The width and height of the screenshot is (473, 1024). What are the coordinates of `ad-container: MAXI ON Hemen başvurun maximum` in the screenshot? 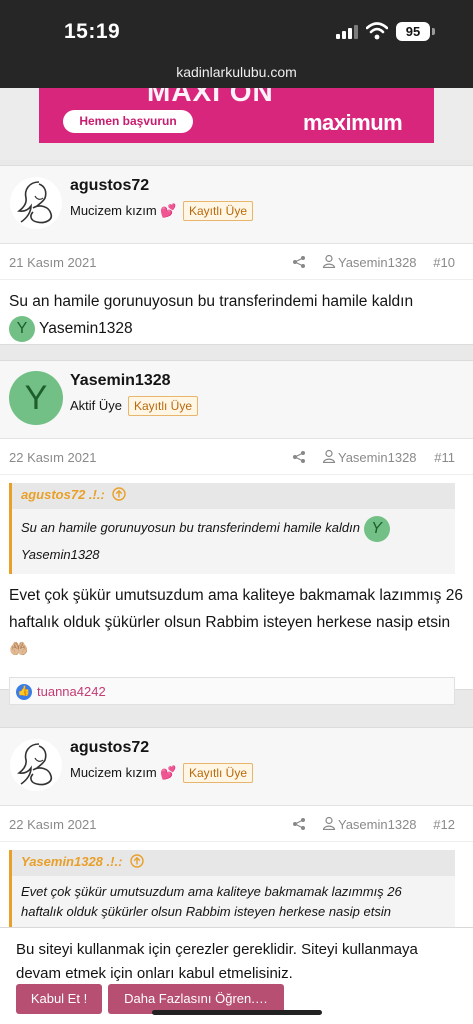 It's located at (236, 124).